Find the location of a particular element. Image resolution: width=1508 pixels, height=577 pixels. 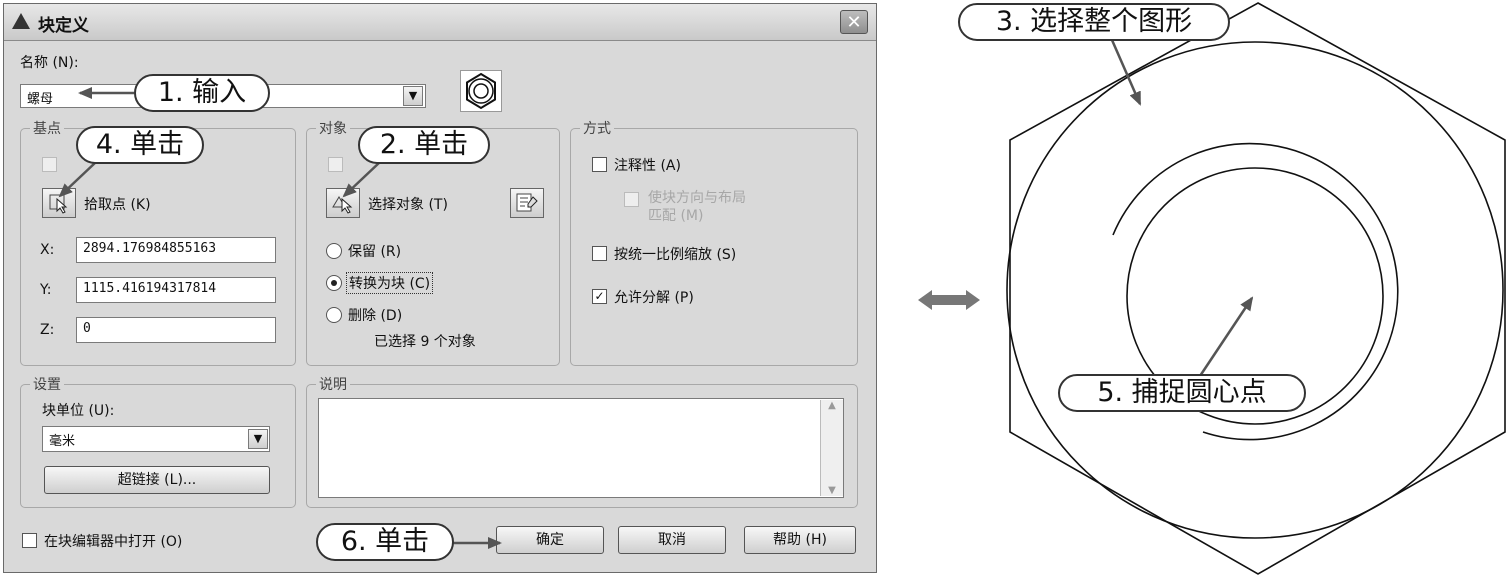

callout-4: 4. 单击 is located at coordinates (140, 145).